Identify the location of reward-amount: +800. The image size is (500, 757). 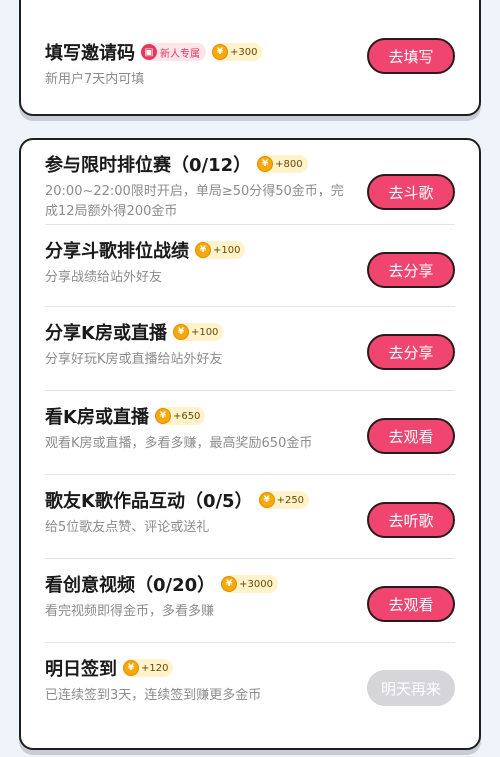
(289, 164).